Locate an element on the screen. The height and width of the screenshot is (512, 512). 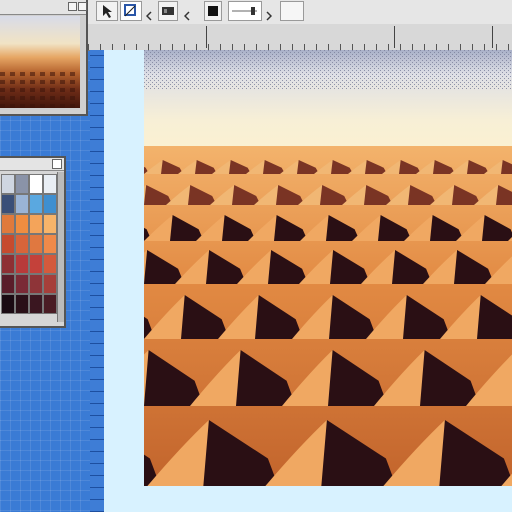
blank-tool-button is located at coordinates (292, 11).